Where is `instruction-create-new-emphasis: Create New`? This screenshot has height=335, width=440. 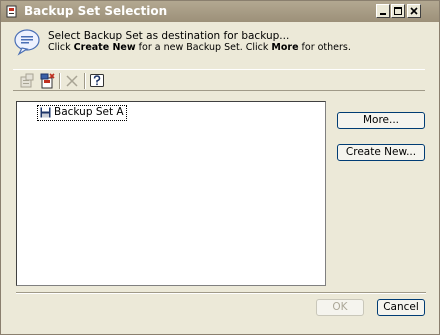 instruction-create-new-emphasis: Create New is located at coordinates (104, 47).